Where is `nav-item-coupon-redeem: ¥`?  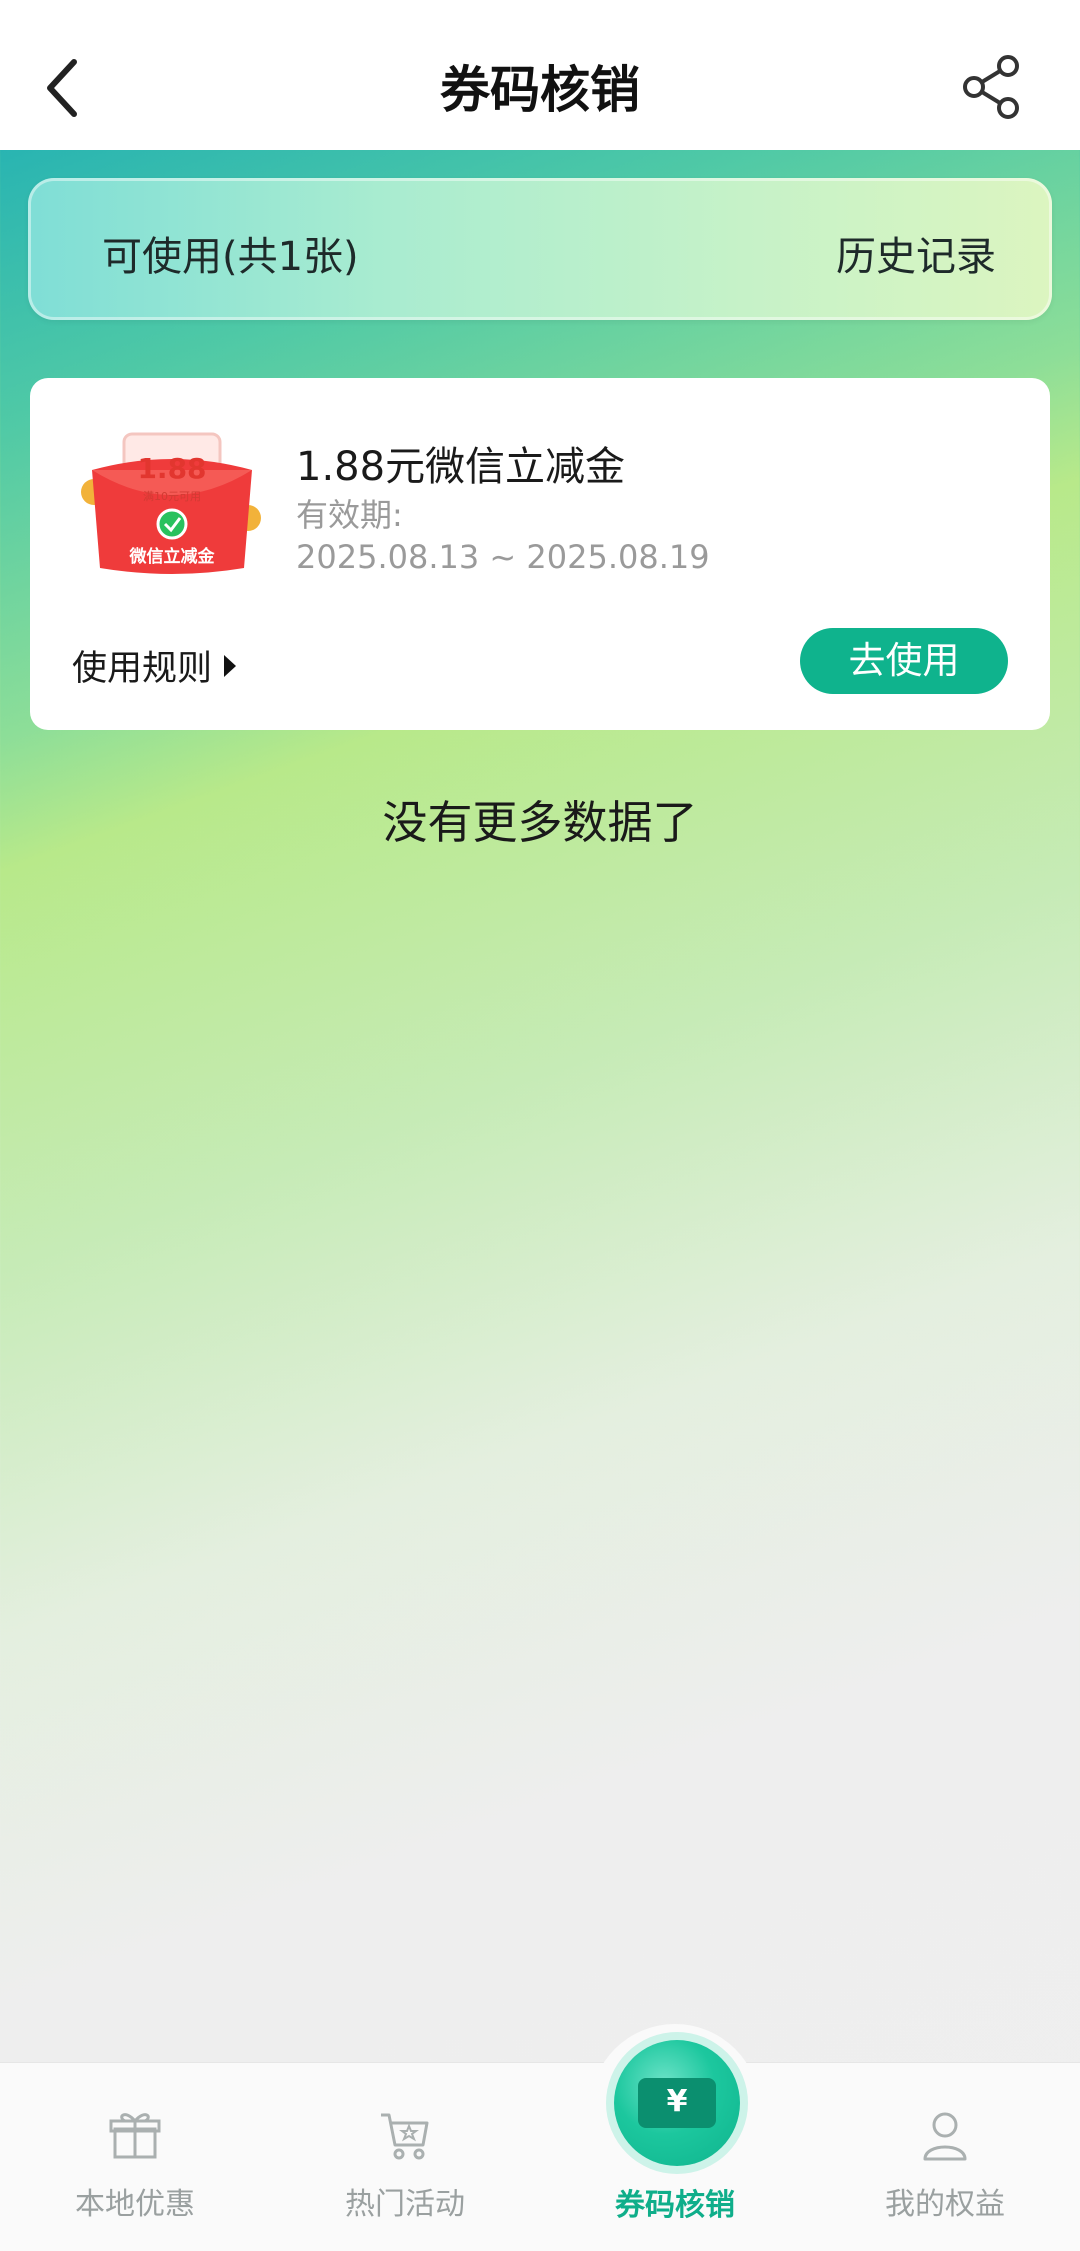 nav-item-coupon-redeem: ¥ is located at coordinates (677, 2103).